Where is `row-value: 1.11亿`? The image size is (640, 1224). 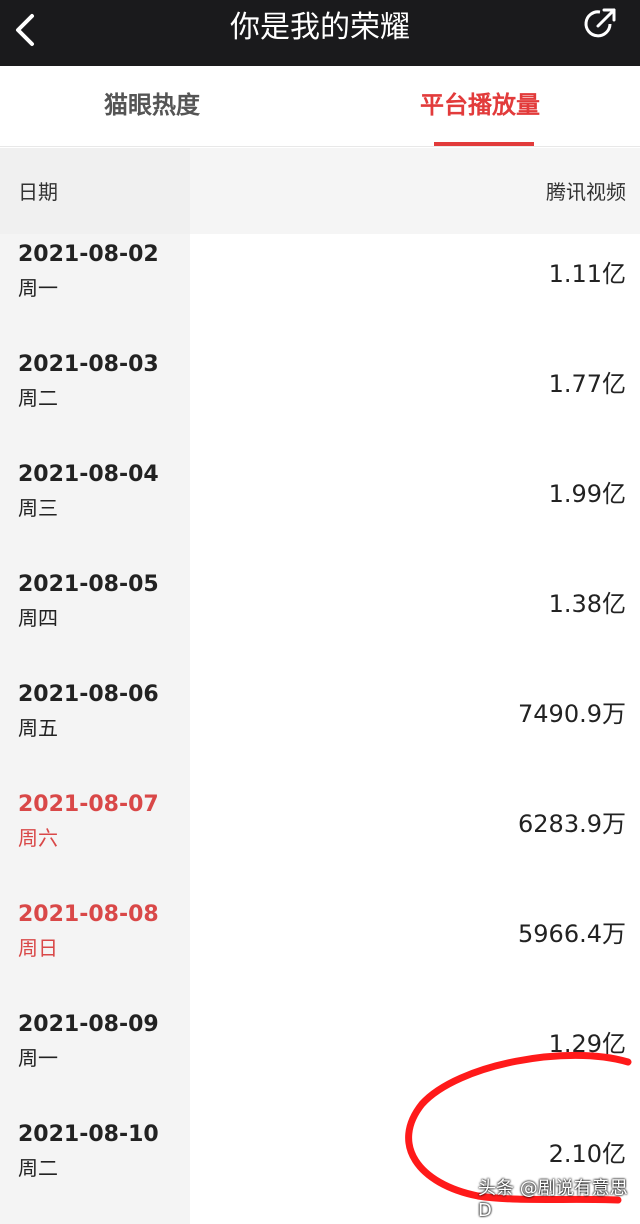
row-value: 1.11亿 is located at coordinates (587, 274).